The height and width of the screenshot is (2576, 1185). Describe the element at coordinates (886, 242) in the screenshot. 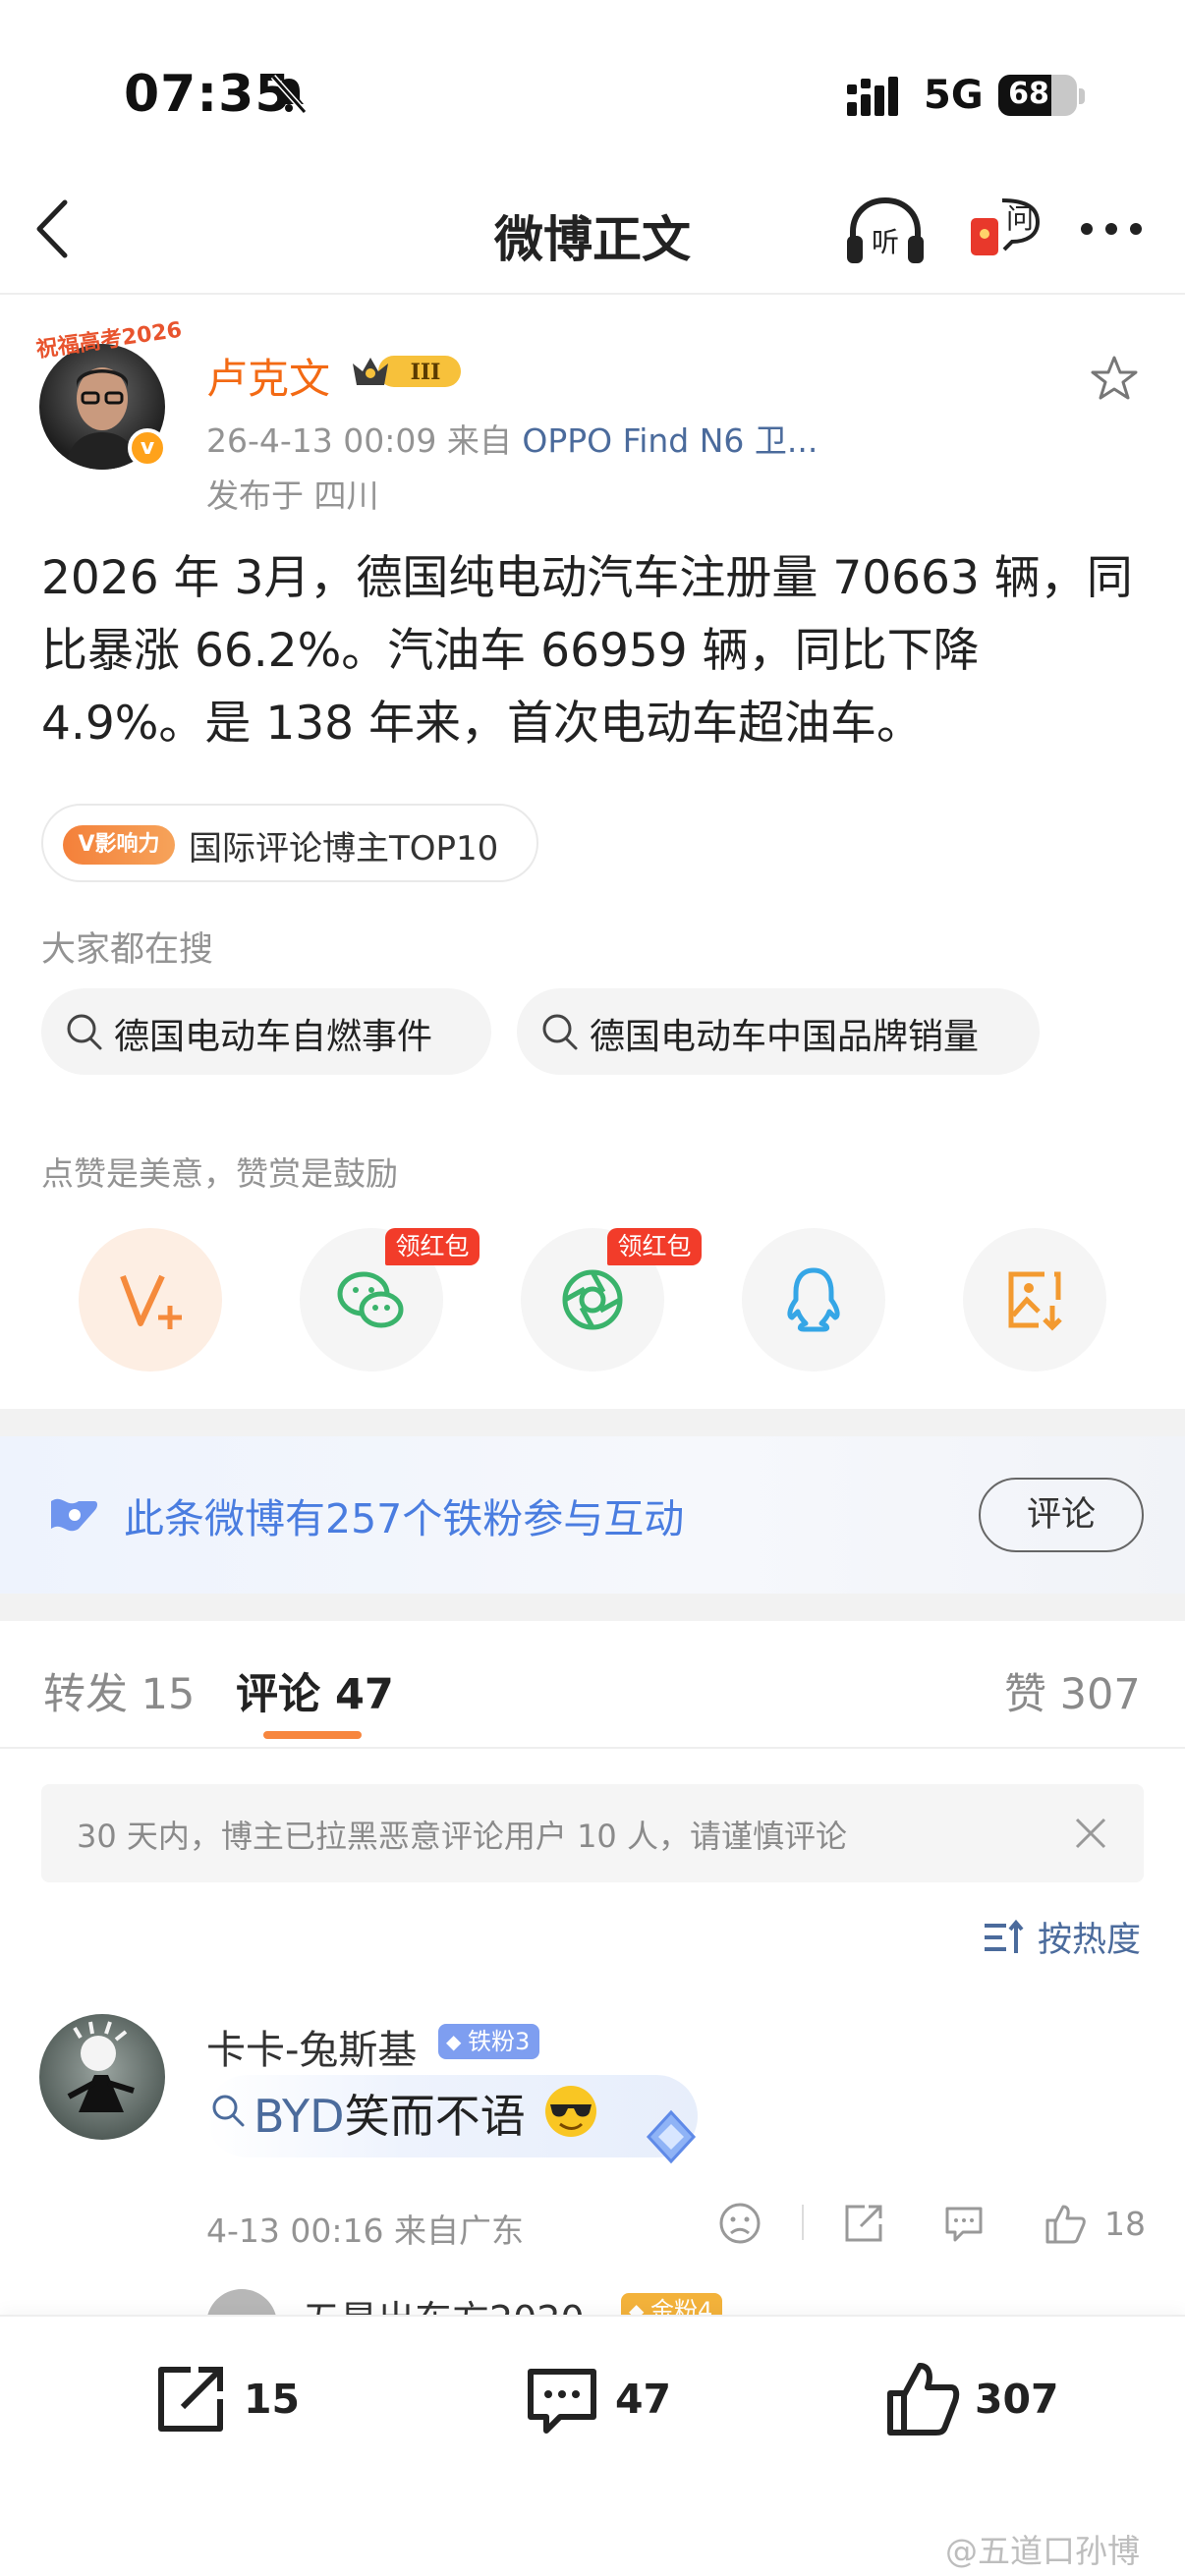

I see `listen-label: 听` at that location.